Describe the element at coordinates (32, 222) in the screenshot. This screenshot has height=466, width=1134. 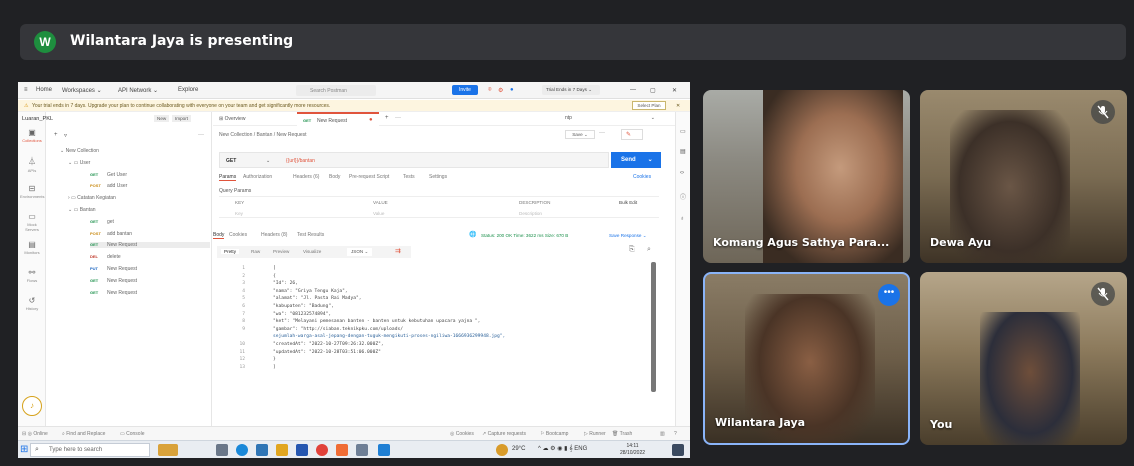
I see `rail-mock-servers: ▭ Mock Servers` at that location.